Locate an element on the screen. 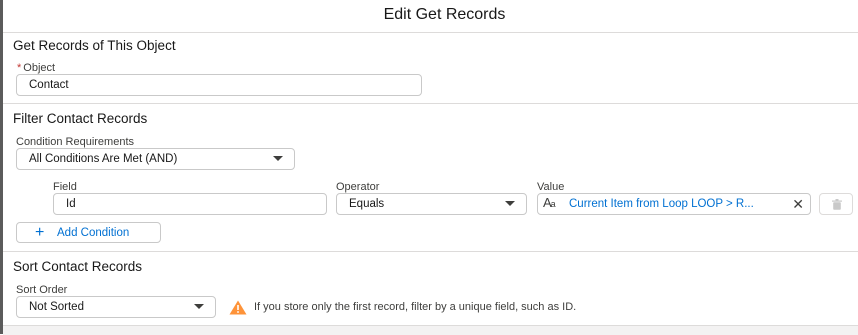  condition-operator-value: Equals is located at coordinates (367, 204).